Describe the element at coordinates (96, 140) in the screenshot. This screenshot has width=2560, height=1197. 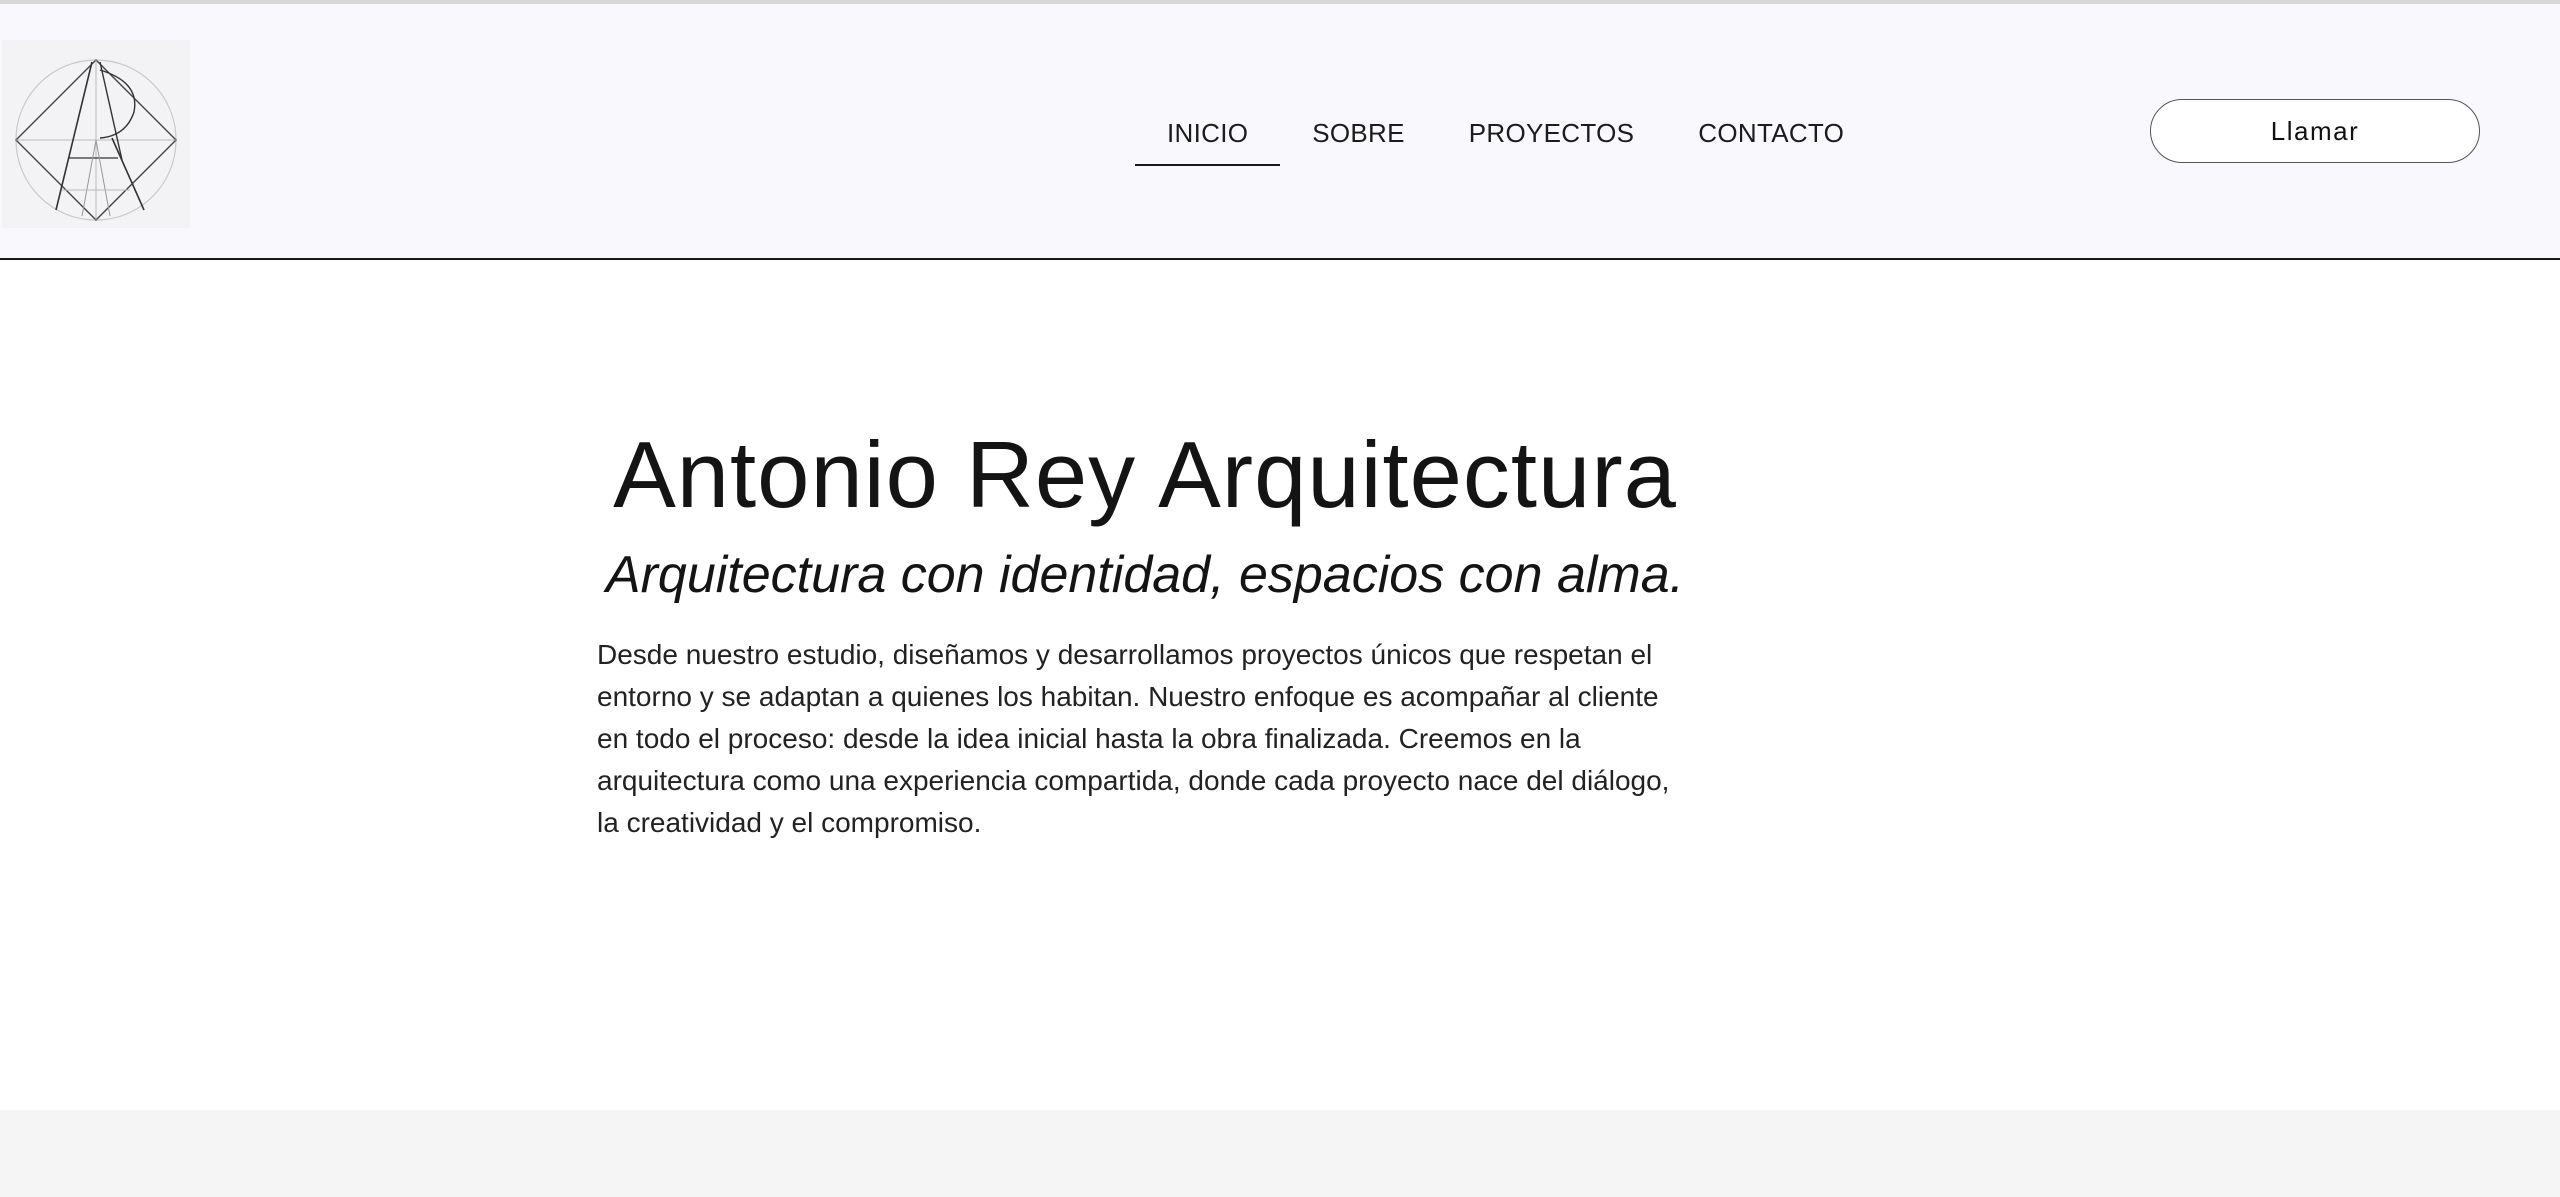
I see `logo-monogram-icon` at that location.